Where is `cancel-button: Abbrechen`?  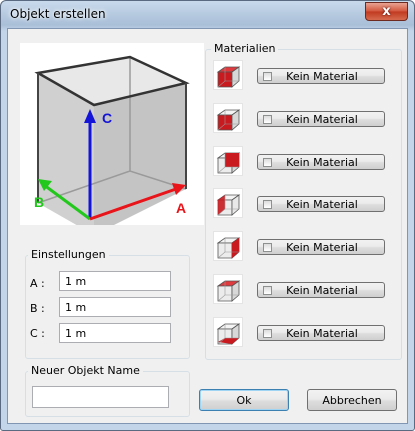 cancel-button: Abbrechen is located at coordinates (352, 400).